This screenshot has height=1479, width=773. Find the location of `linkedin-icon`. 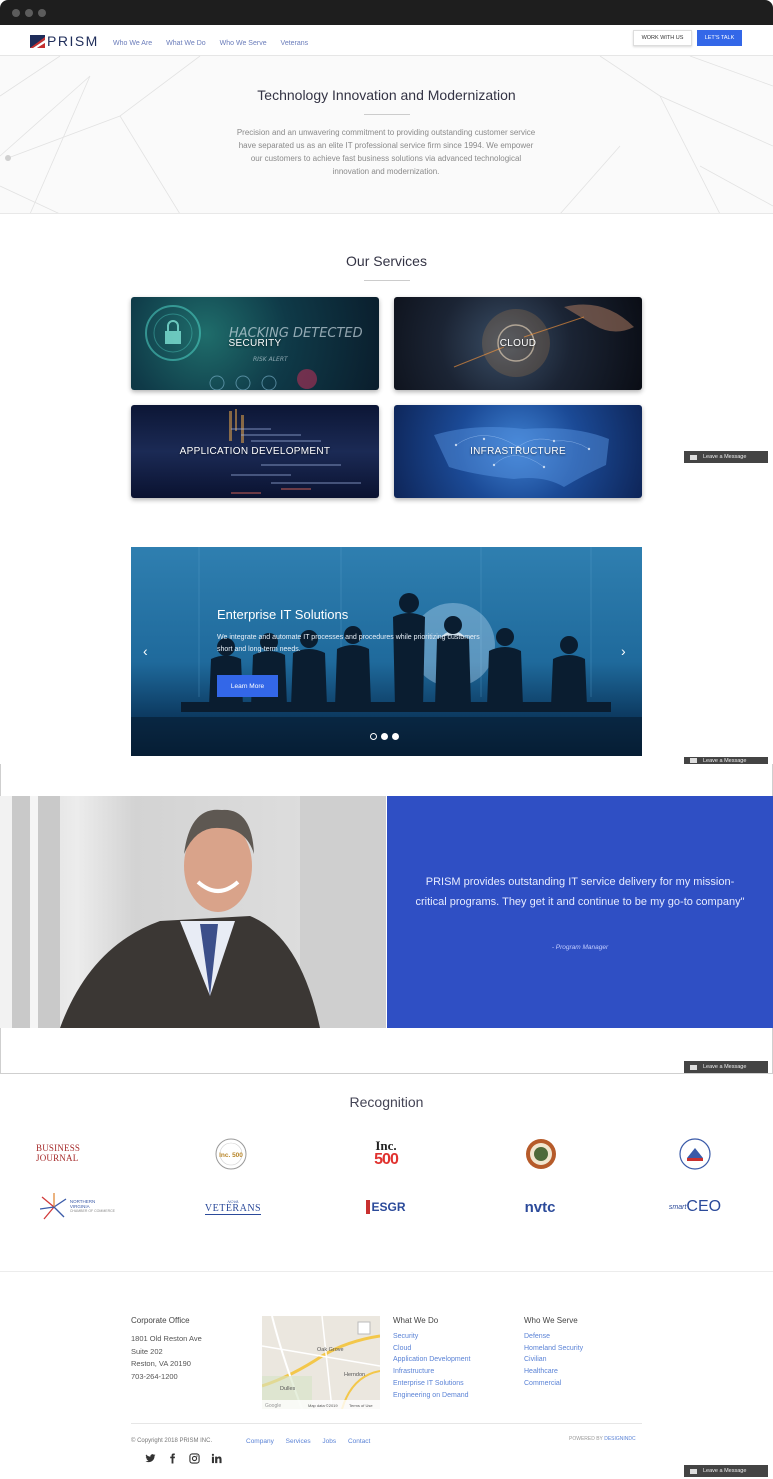

linkedin-icon is located at coordinates (216, 1458).